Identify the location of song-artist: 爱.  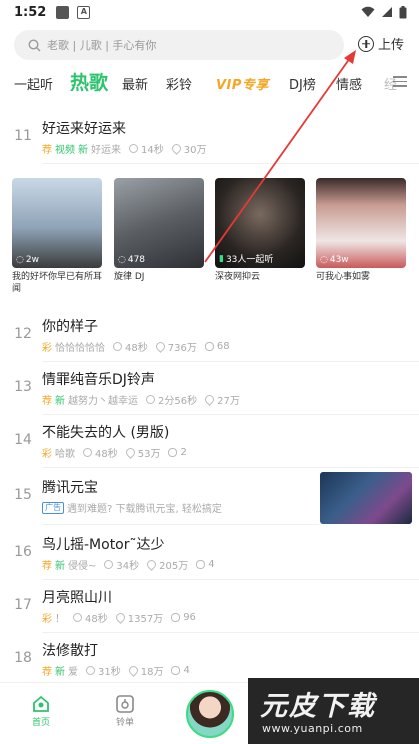
(73, 672).